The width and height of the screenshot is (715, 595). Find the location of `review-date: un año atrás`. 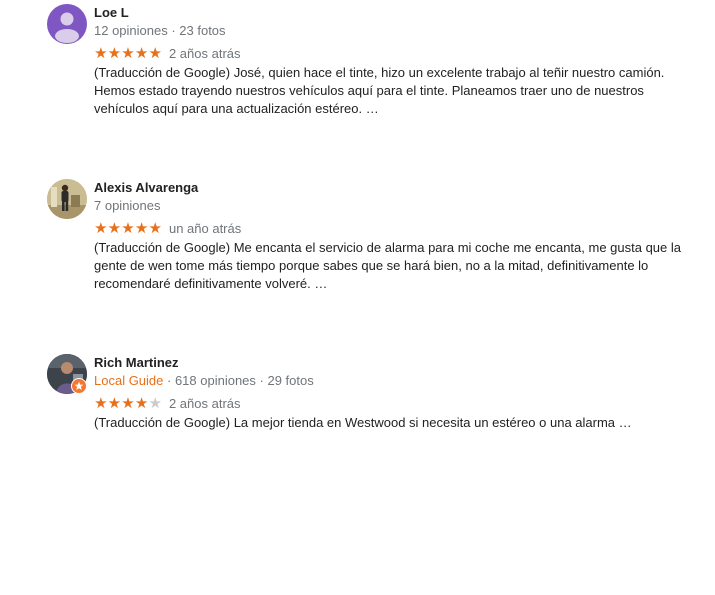

review-date: un año atrás is located at coordinates (205, 228).